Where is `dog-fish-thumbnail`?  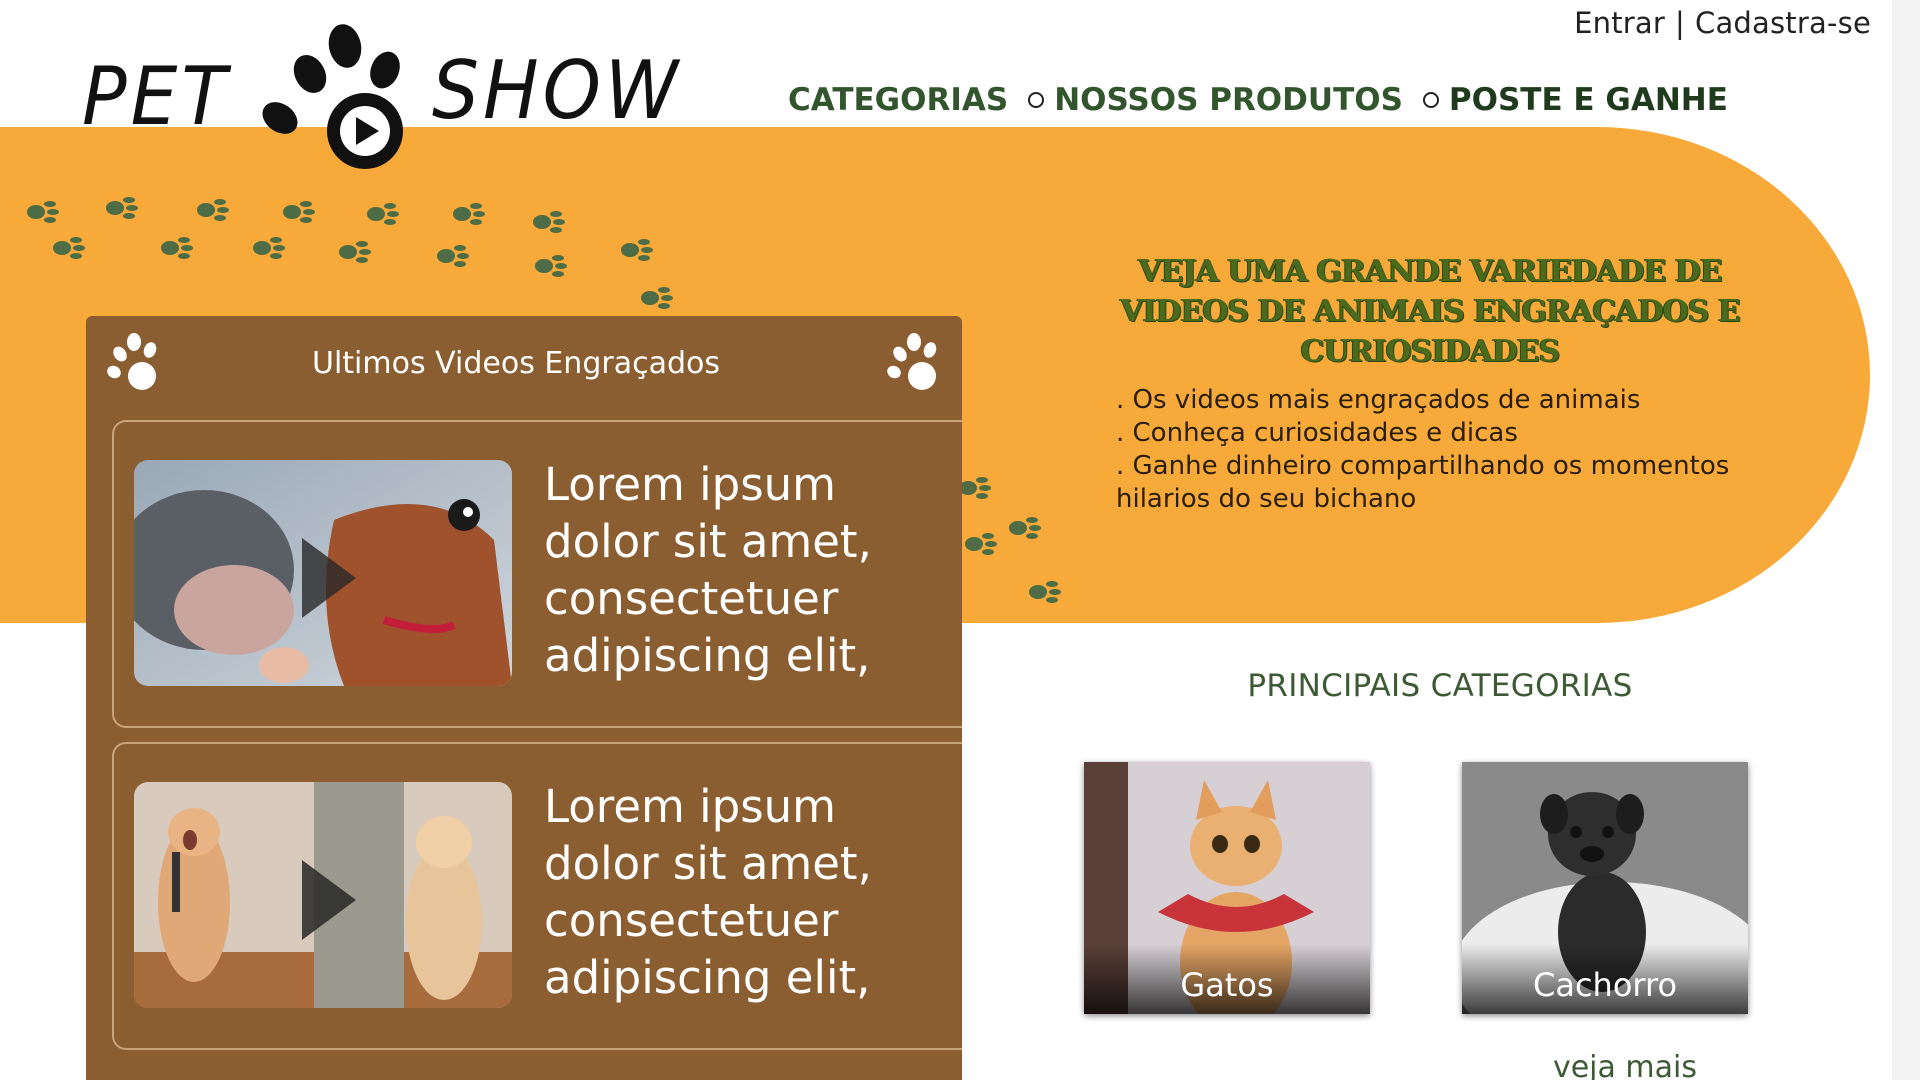
dog-fish-thumbnail is located at coordinates (323, 573).